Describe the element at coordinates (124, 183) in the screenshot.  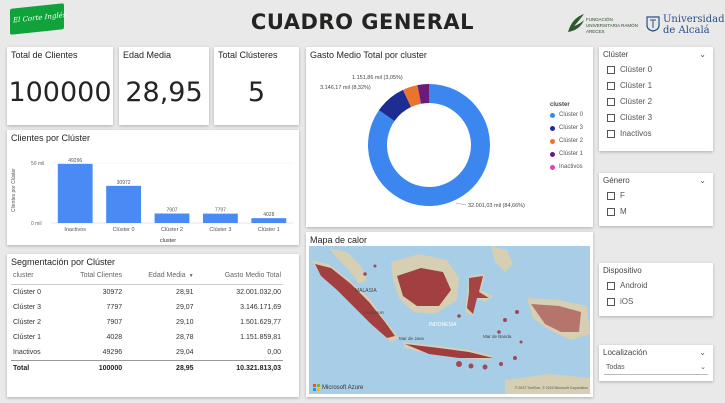
I see `bar-data-label: 30972` at that location.